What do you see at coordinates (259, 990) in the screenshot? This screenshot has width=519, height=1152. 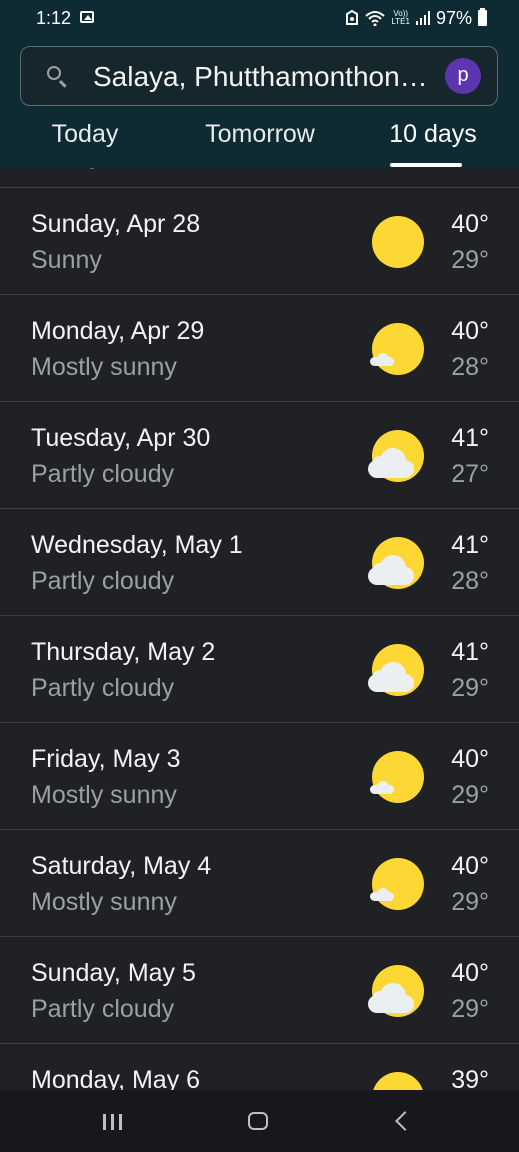 I see `forecast-row: Sunday, May 5 Partly cloudy 40° 29°` at bounding box center [259, 990].